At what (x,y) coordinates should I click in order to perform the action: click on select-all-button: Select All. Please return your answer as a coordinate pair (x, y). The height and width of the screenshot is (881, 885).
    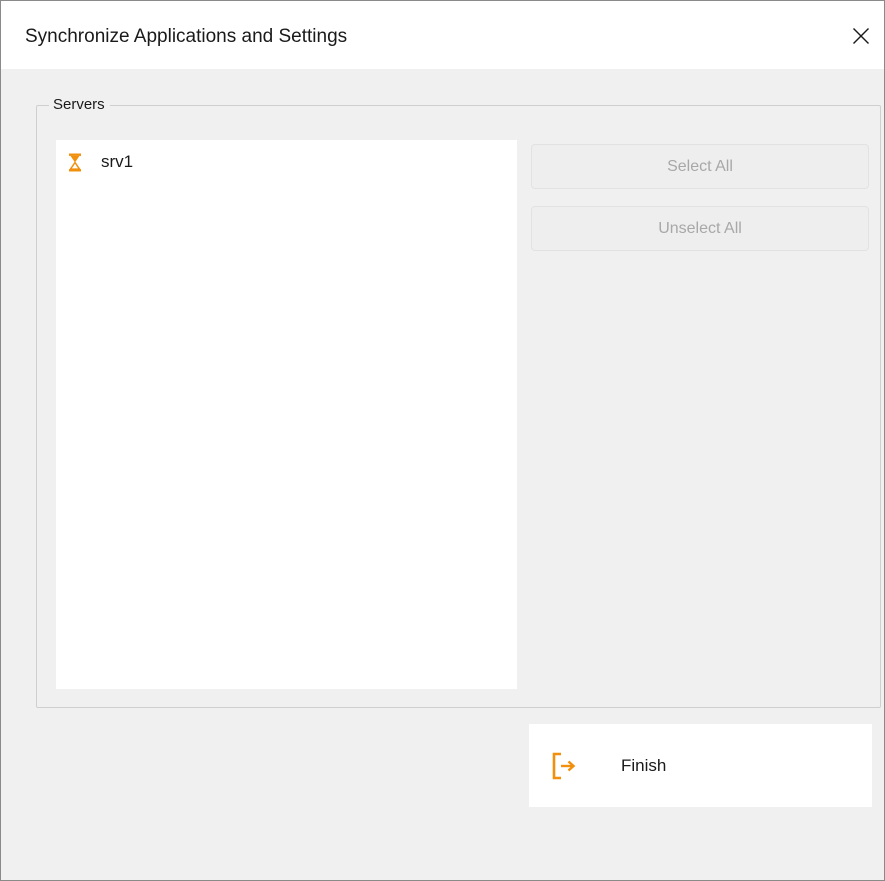
    Looking at the image, I should click on (700, 166).